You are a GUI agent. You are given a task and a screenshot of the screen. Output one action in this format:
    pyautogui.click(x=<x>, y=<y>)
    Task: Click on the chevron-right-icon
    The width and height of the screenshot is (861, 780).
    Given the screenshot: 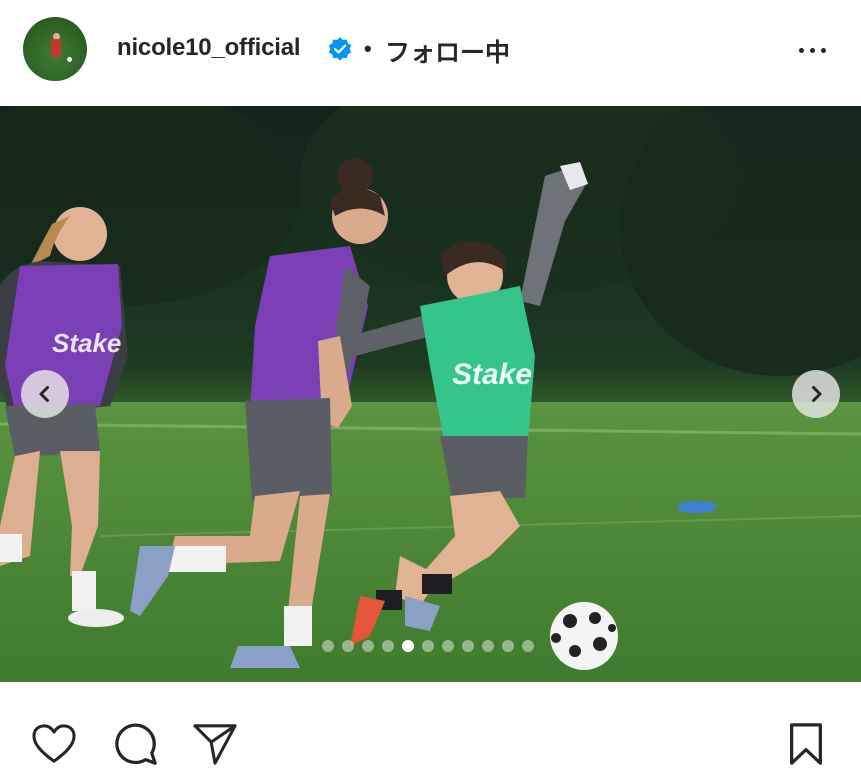 What is the action you would take?
    pyautogui.click(x=817, y=394)
    